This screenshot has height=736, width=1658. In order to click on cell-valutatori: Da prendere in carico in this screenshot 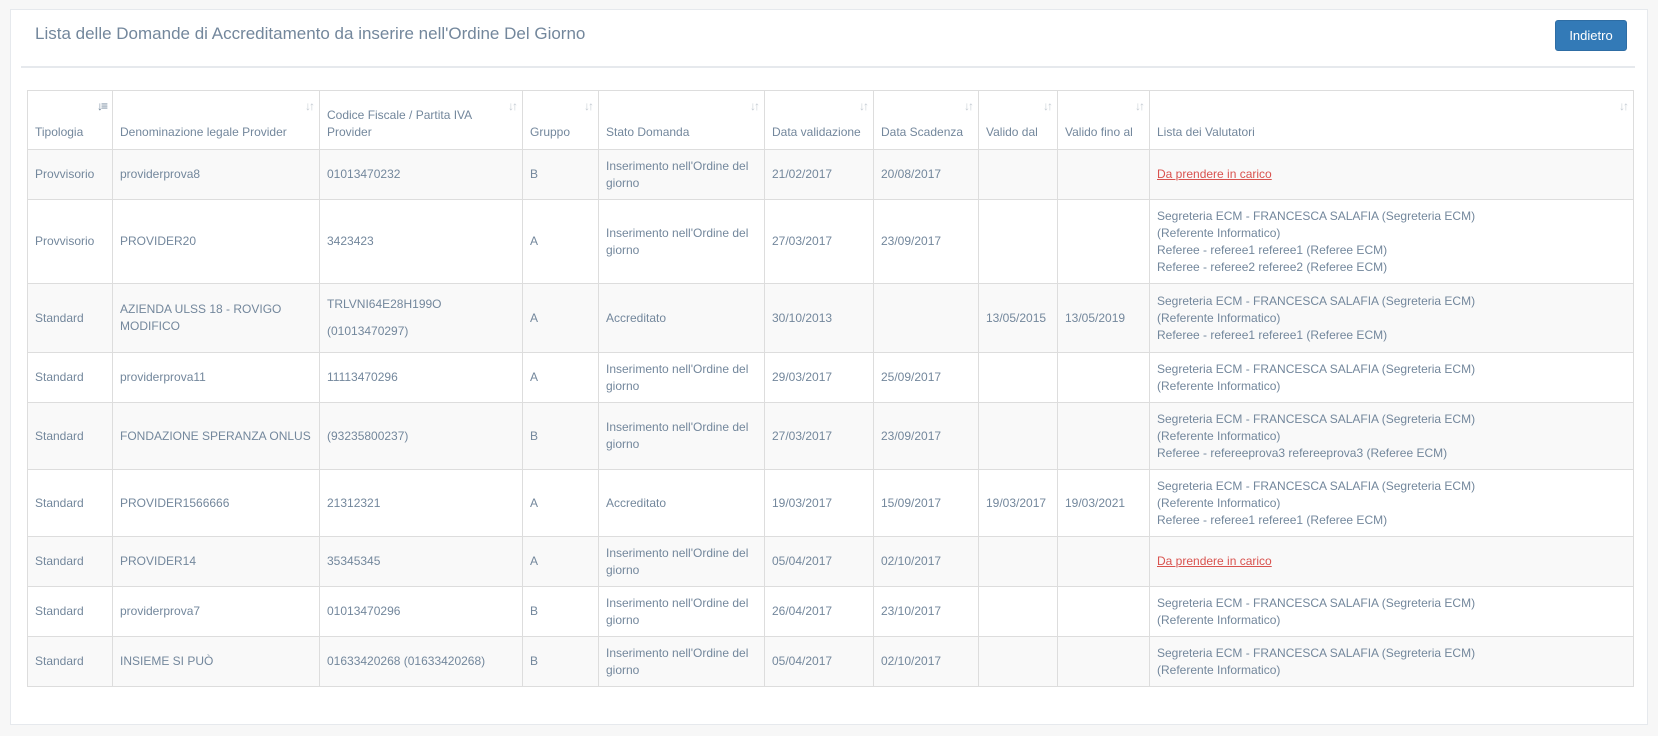, I will do `click(1391, 174)`.